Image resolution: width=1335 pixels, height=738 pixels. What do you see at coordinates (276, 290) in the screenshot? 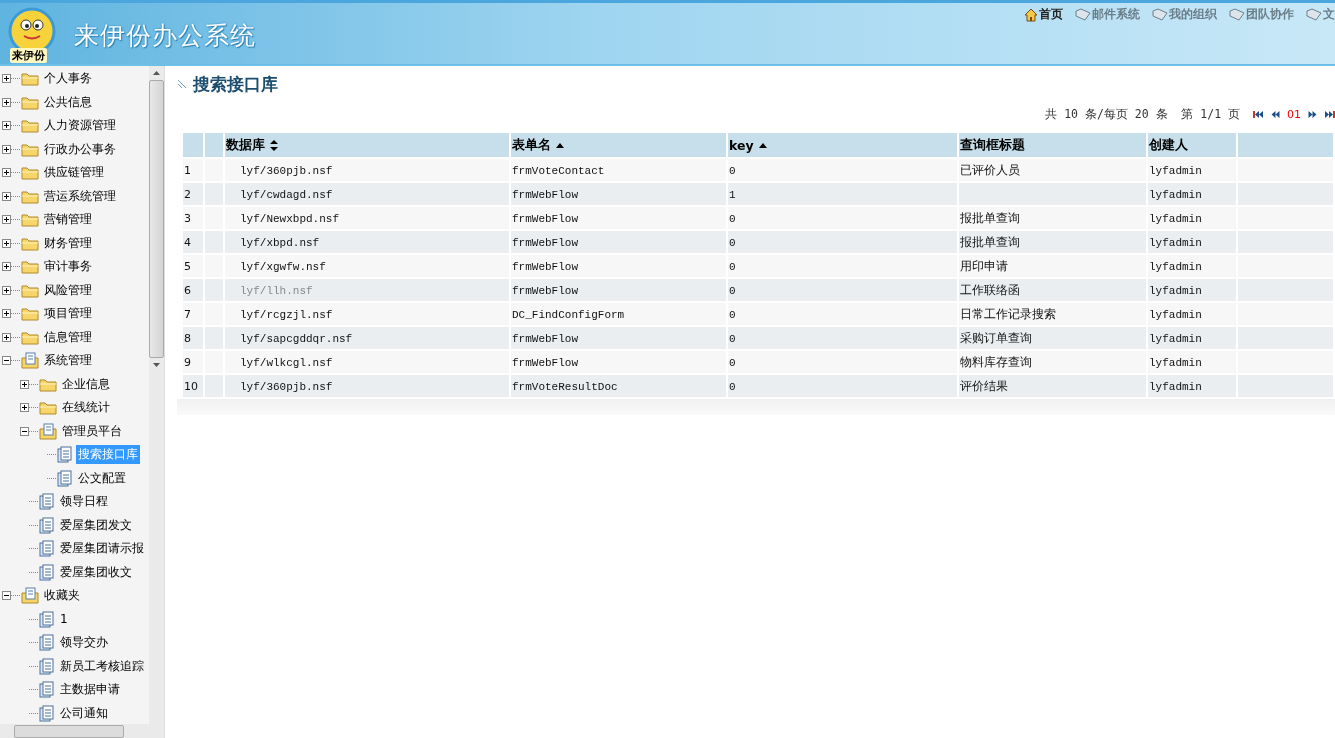
I see `table-cell-text: lyf/llh.nsf` at bounding box center [276, 290].